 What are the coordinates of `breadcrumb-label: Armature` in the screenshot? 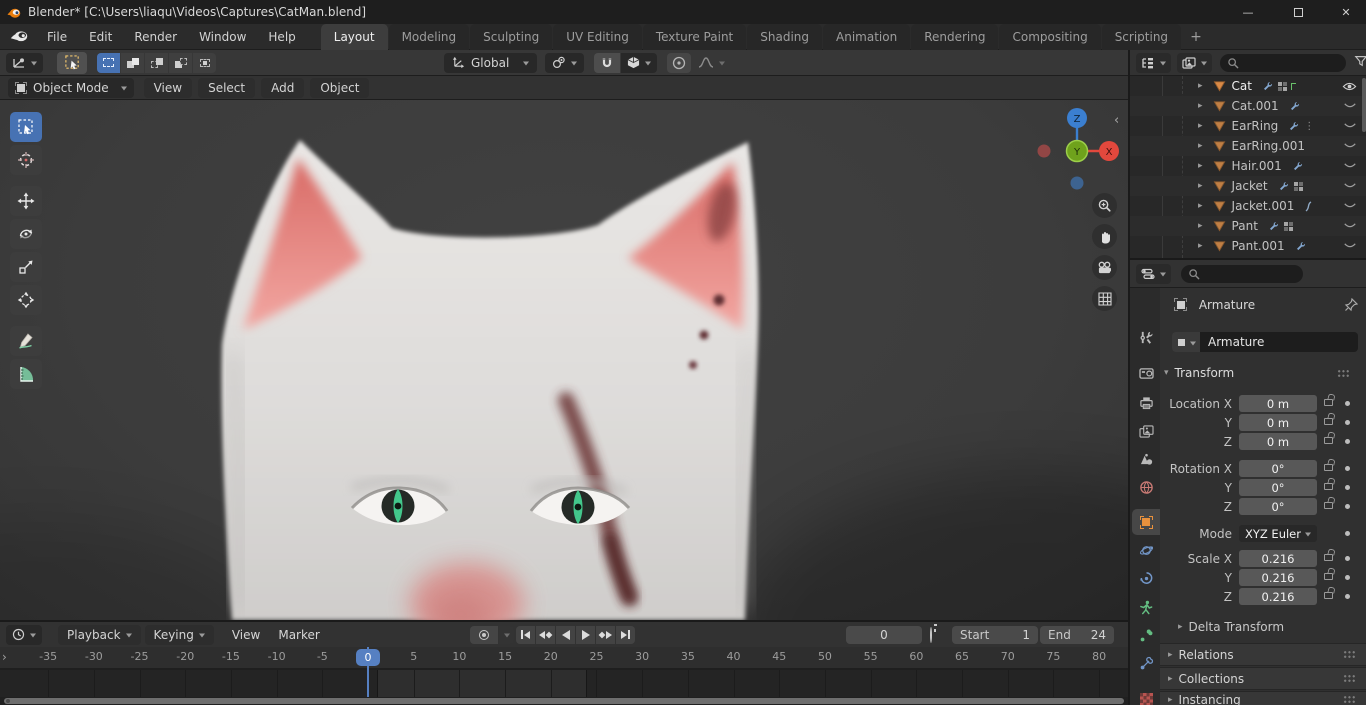 It's located at (1227, 305).